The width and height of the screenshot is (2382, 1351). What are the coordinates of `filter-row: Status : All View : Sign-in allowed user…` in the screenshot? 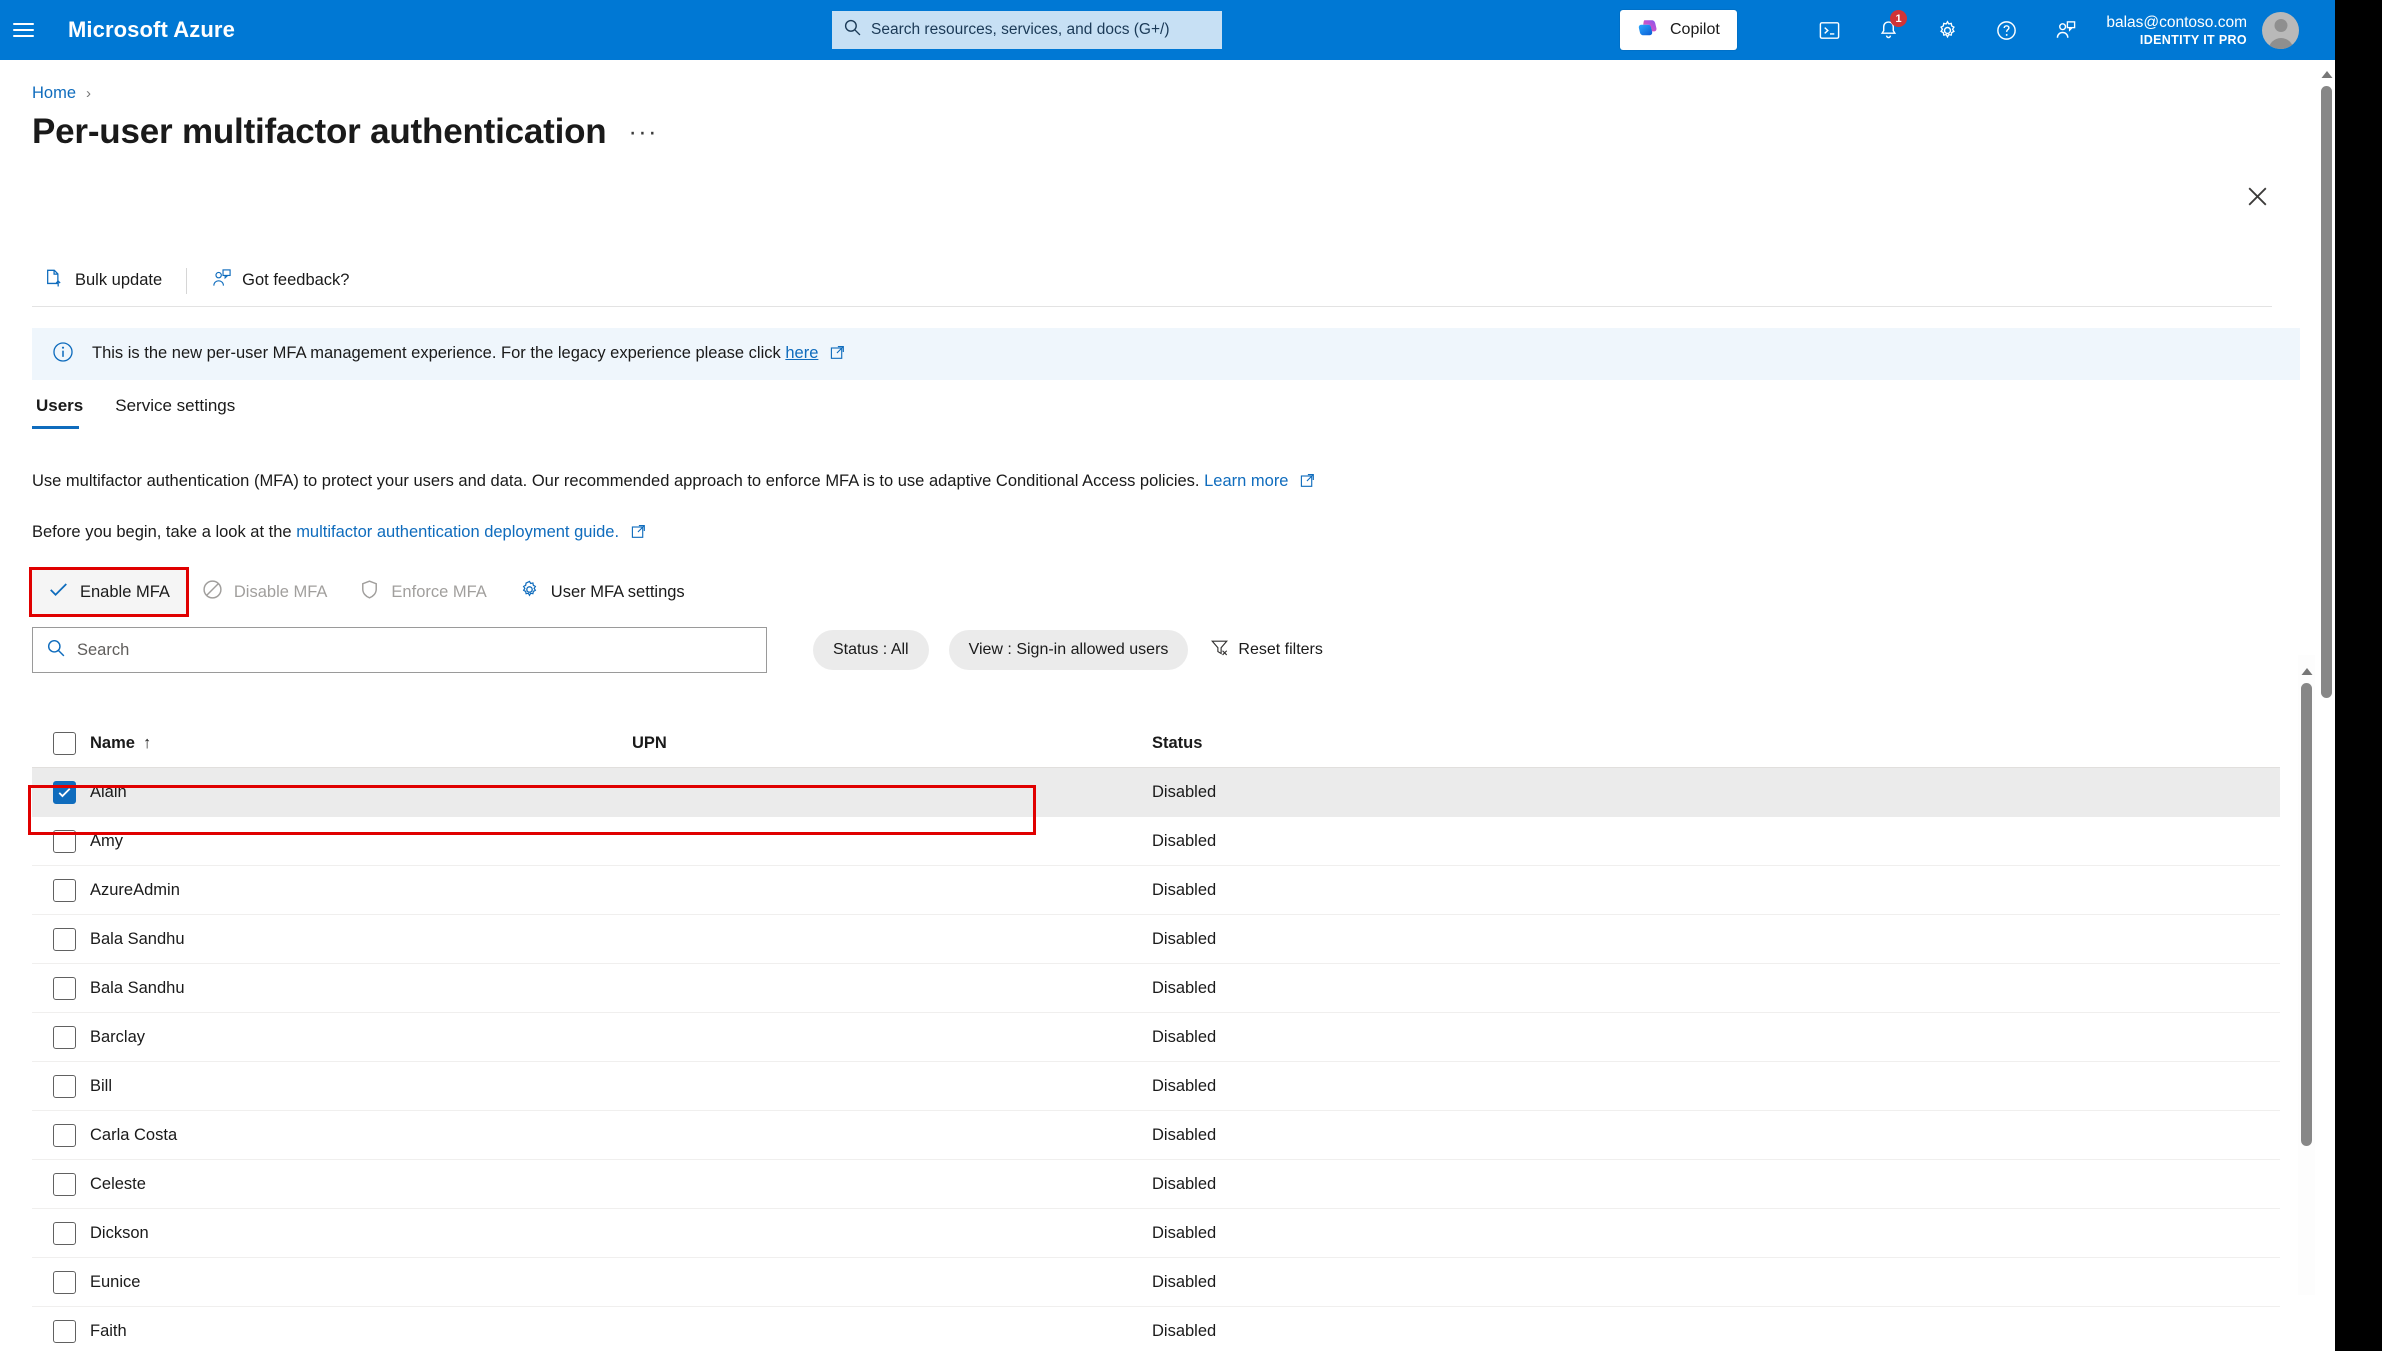 It's located at (677, 650).